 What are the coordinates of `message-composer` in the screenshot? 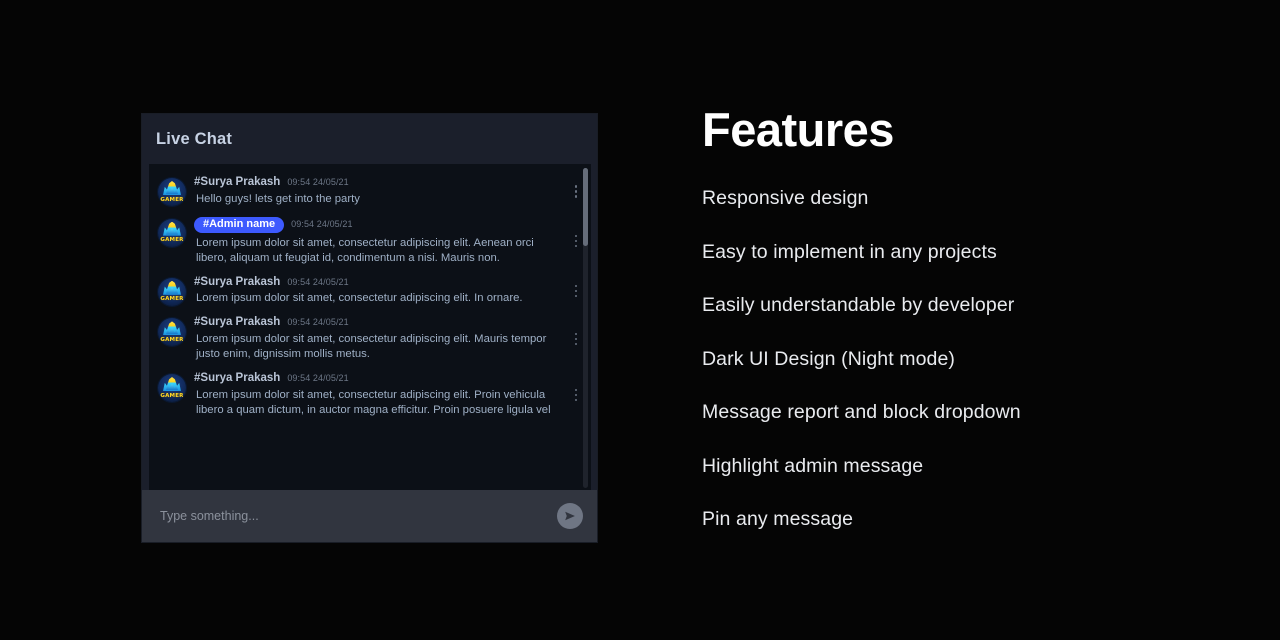 It's located at (369, 516).